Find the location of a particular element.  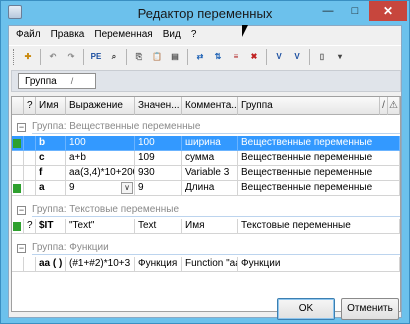

add-variable-icon: ✚ is located at coordinates (28, 57).